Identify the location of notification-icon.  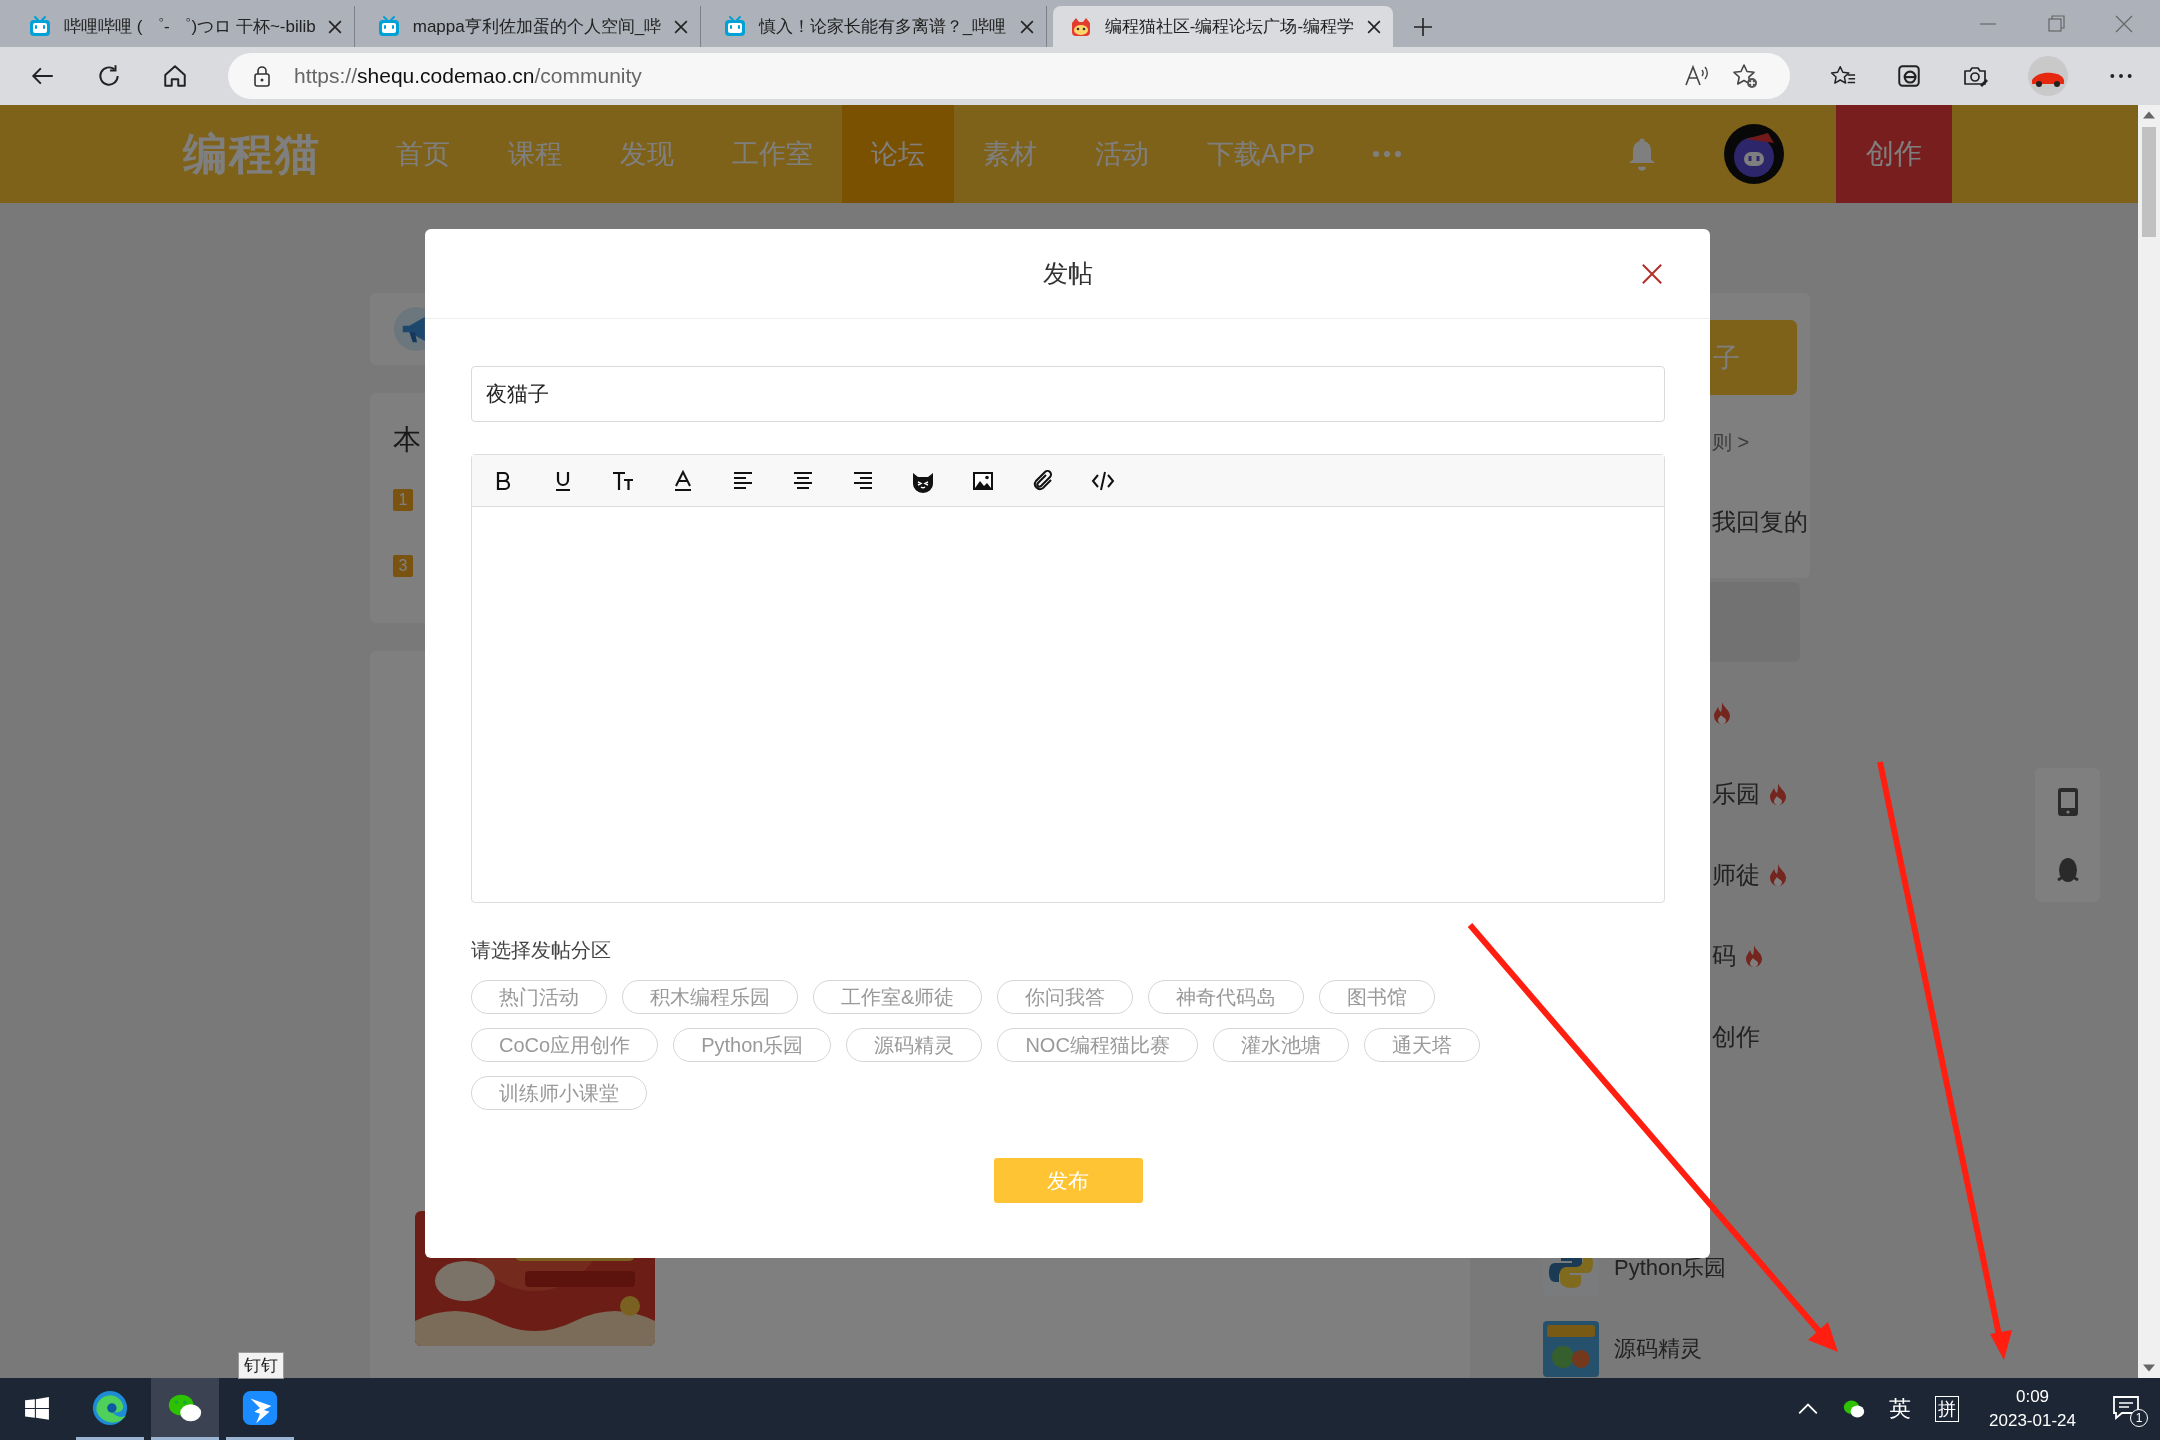
(2126, 1408).